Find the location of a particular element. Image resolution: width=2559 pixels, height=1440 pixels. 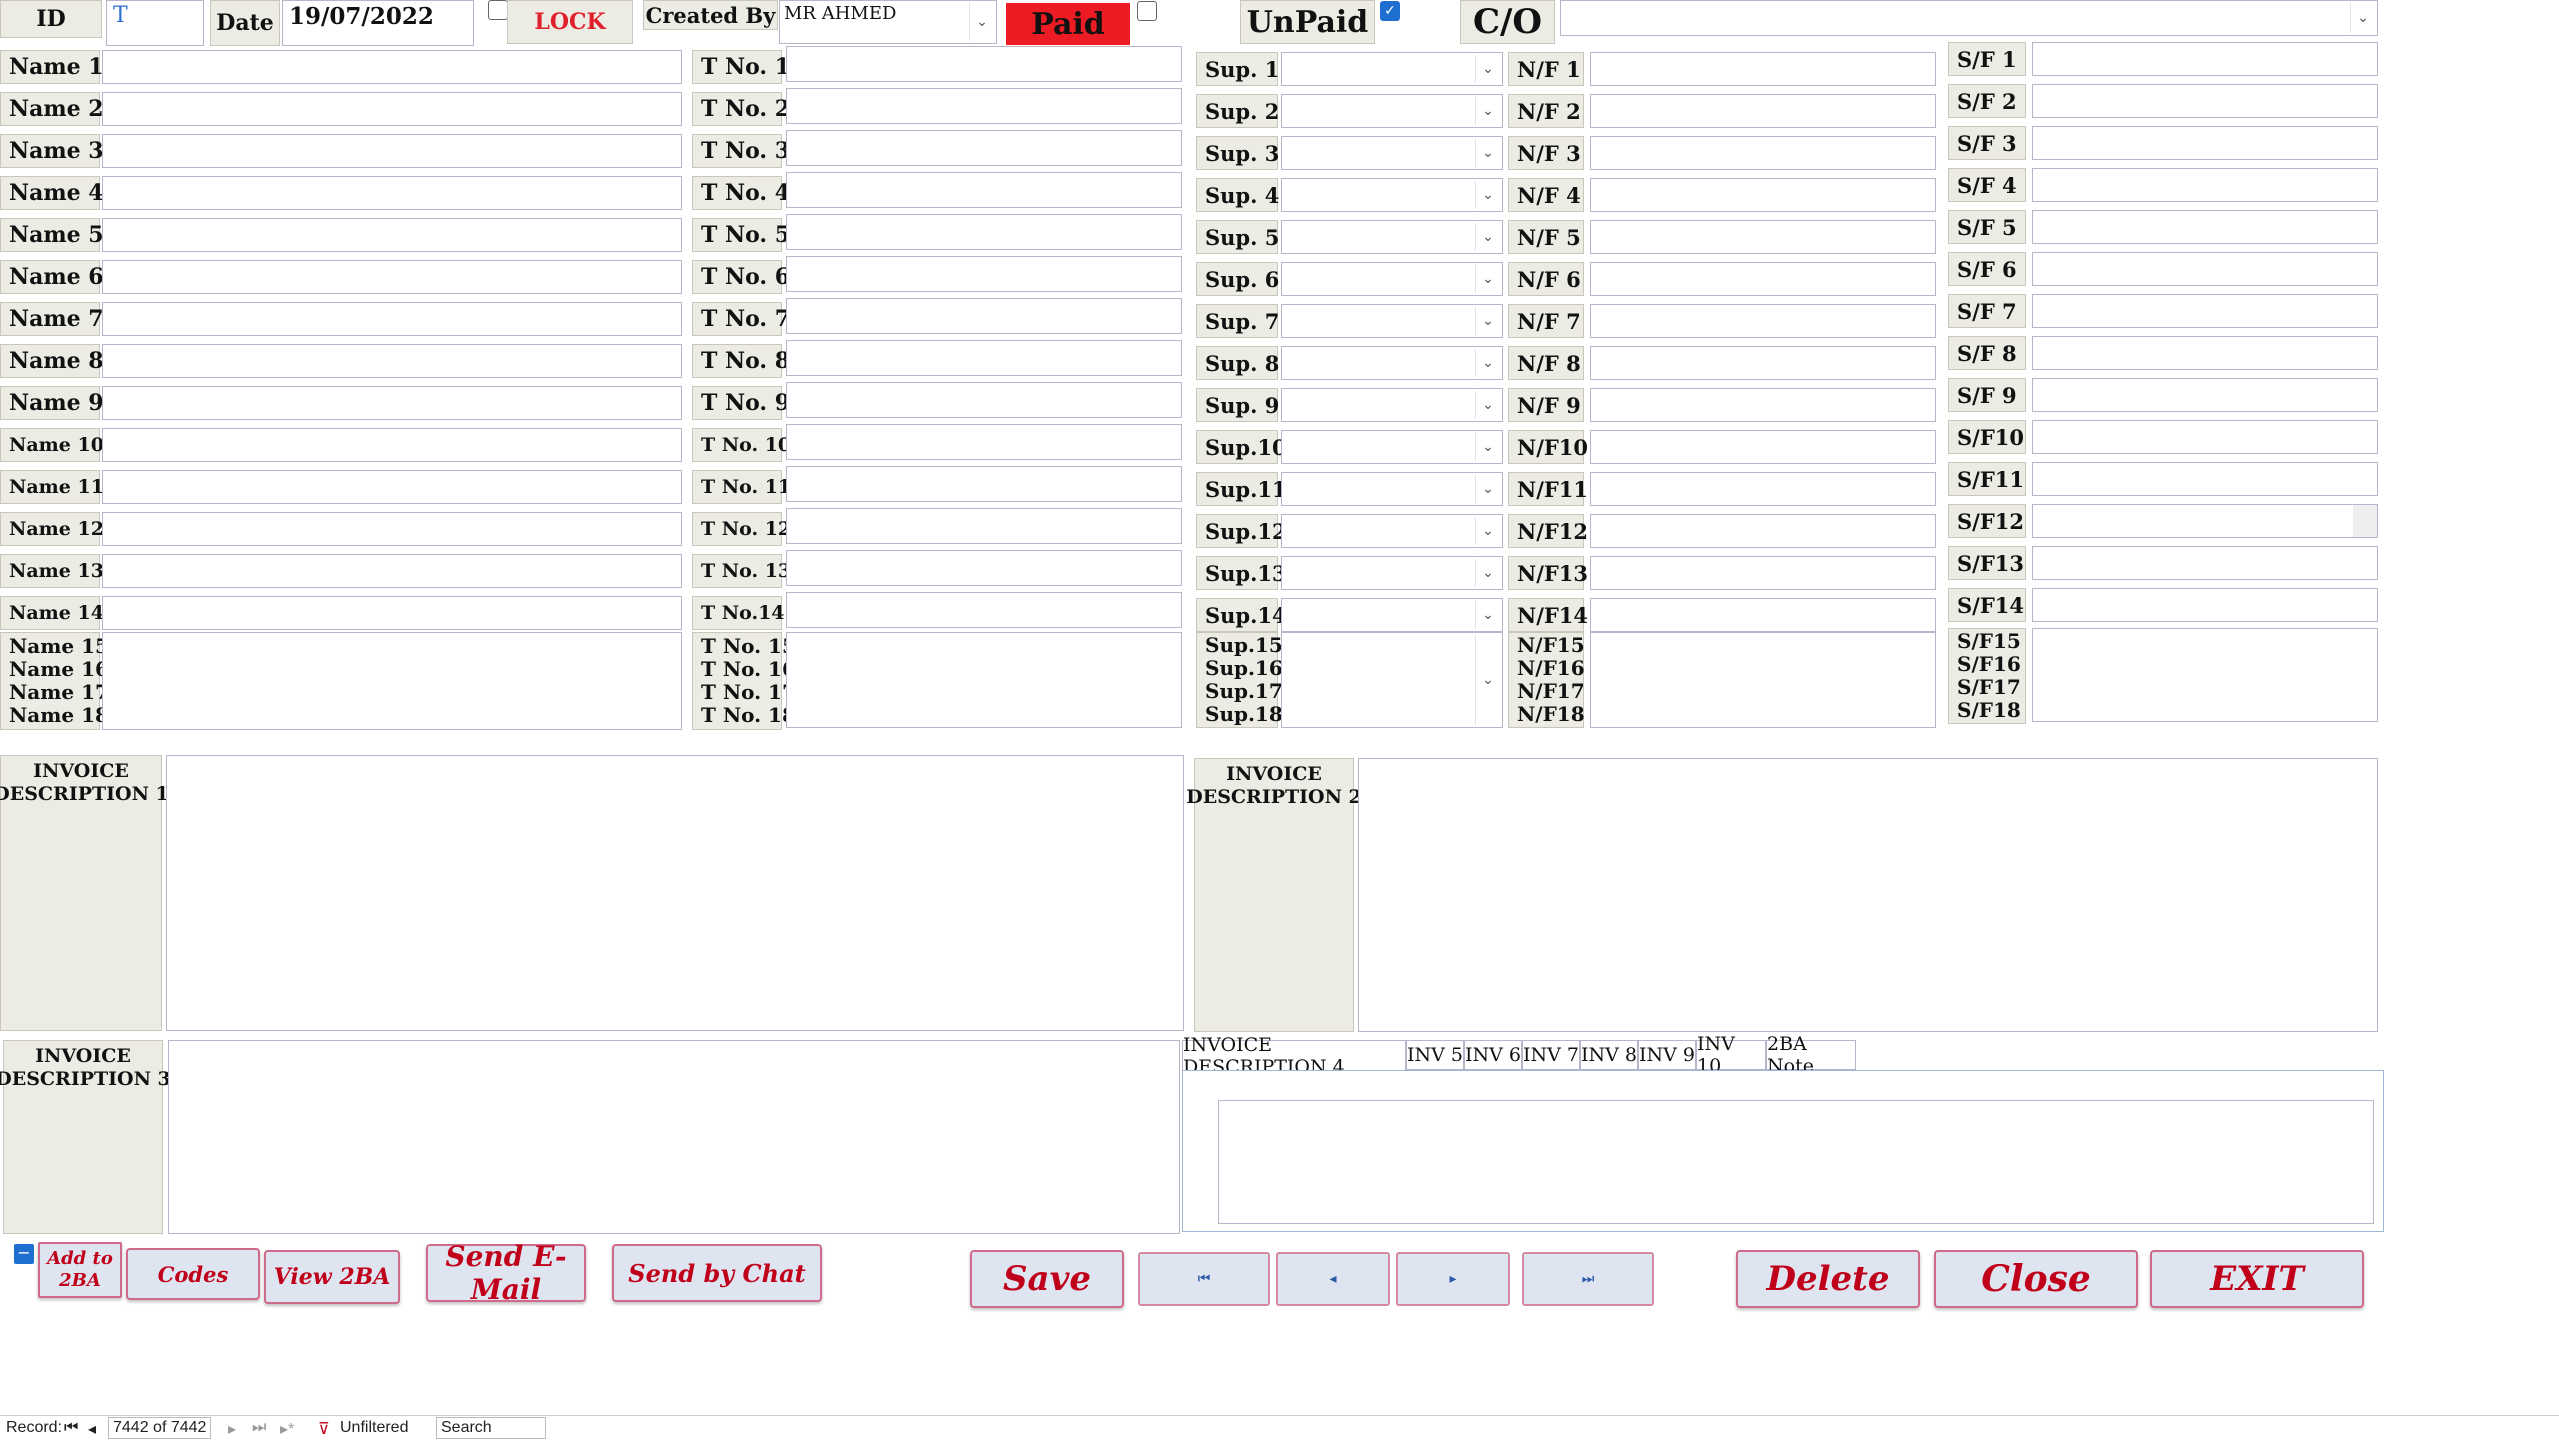

sup-combo-13: ⌄ is located at coordinates (1392, 573).